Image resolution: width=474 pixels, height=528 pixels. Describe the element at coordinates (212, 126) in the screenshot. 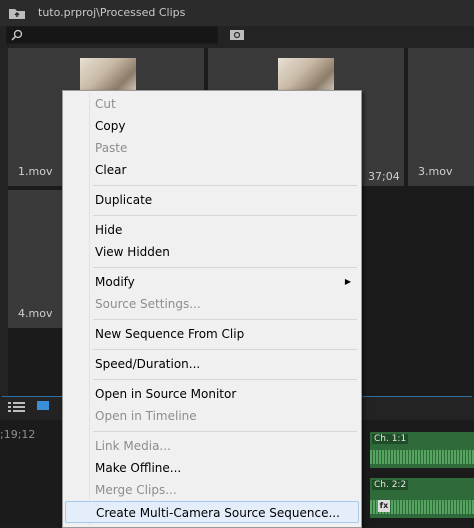

I see `menu-item-copy: Copy` at that location.